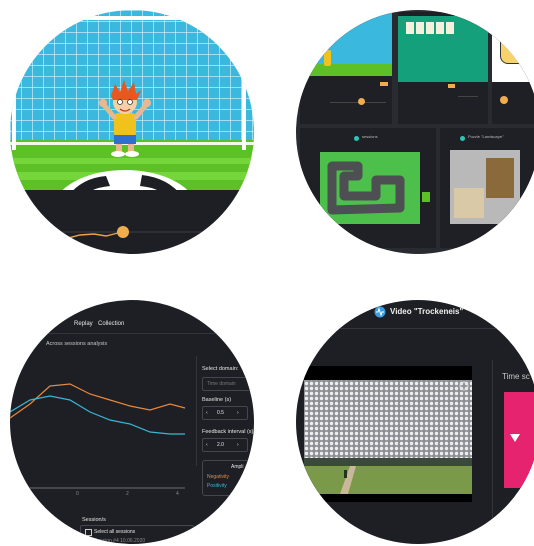  What do you see at coordinates (217, 400) in the screenshot?
I see `baseline-label: Baseline (s)` at bounding box center [217, 400].